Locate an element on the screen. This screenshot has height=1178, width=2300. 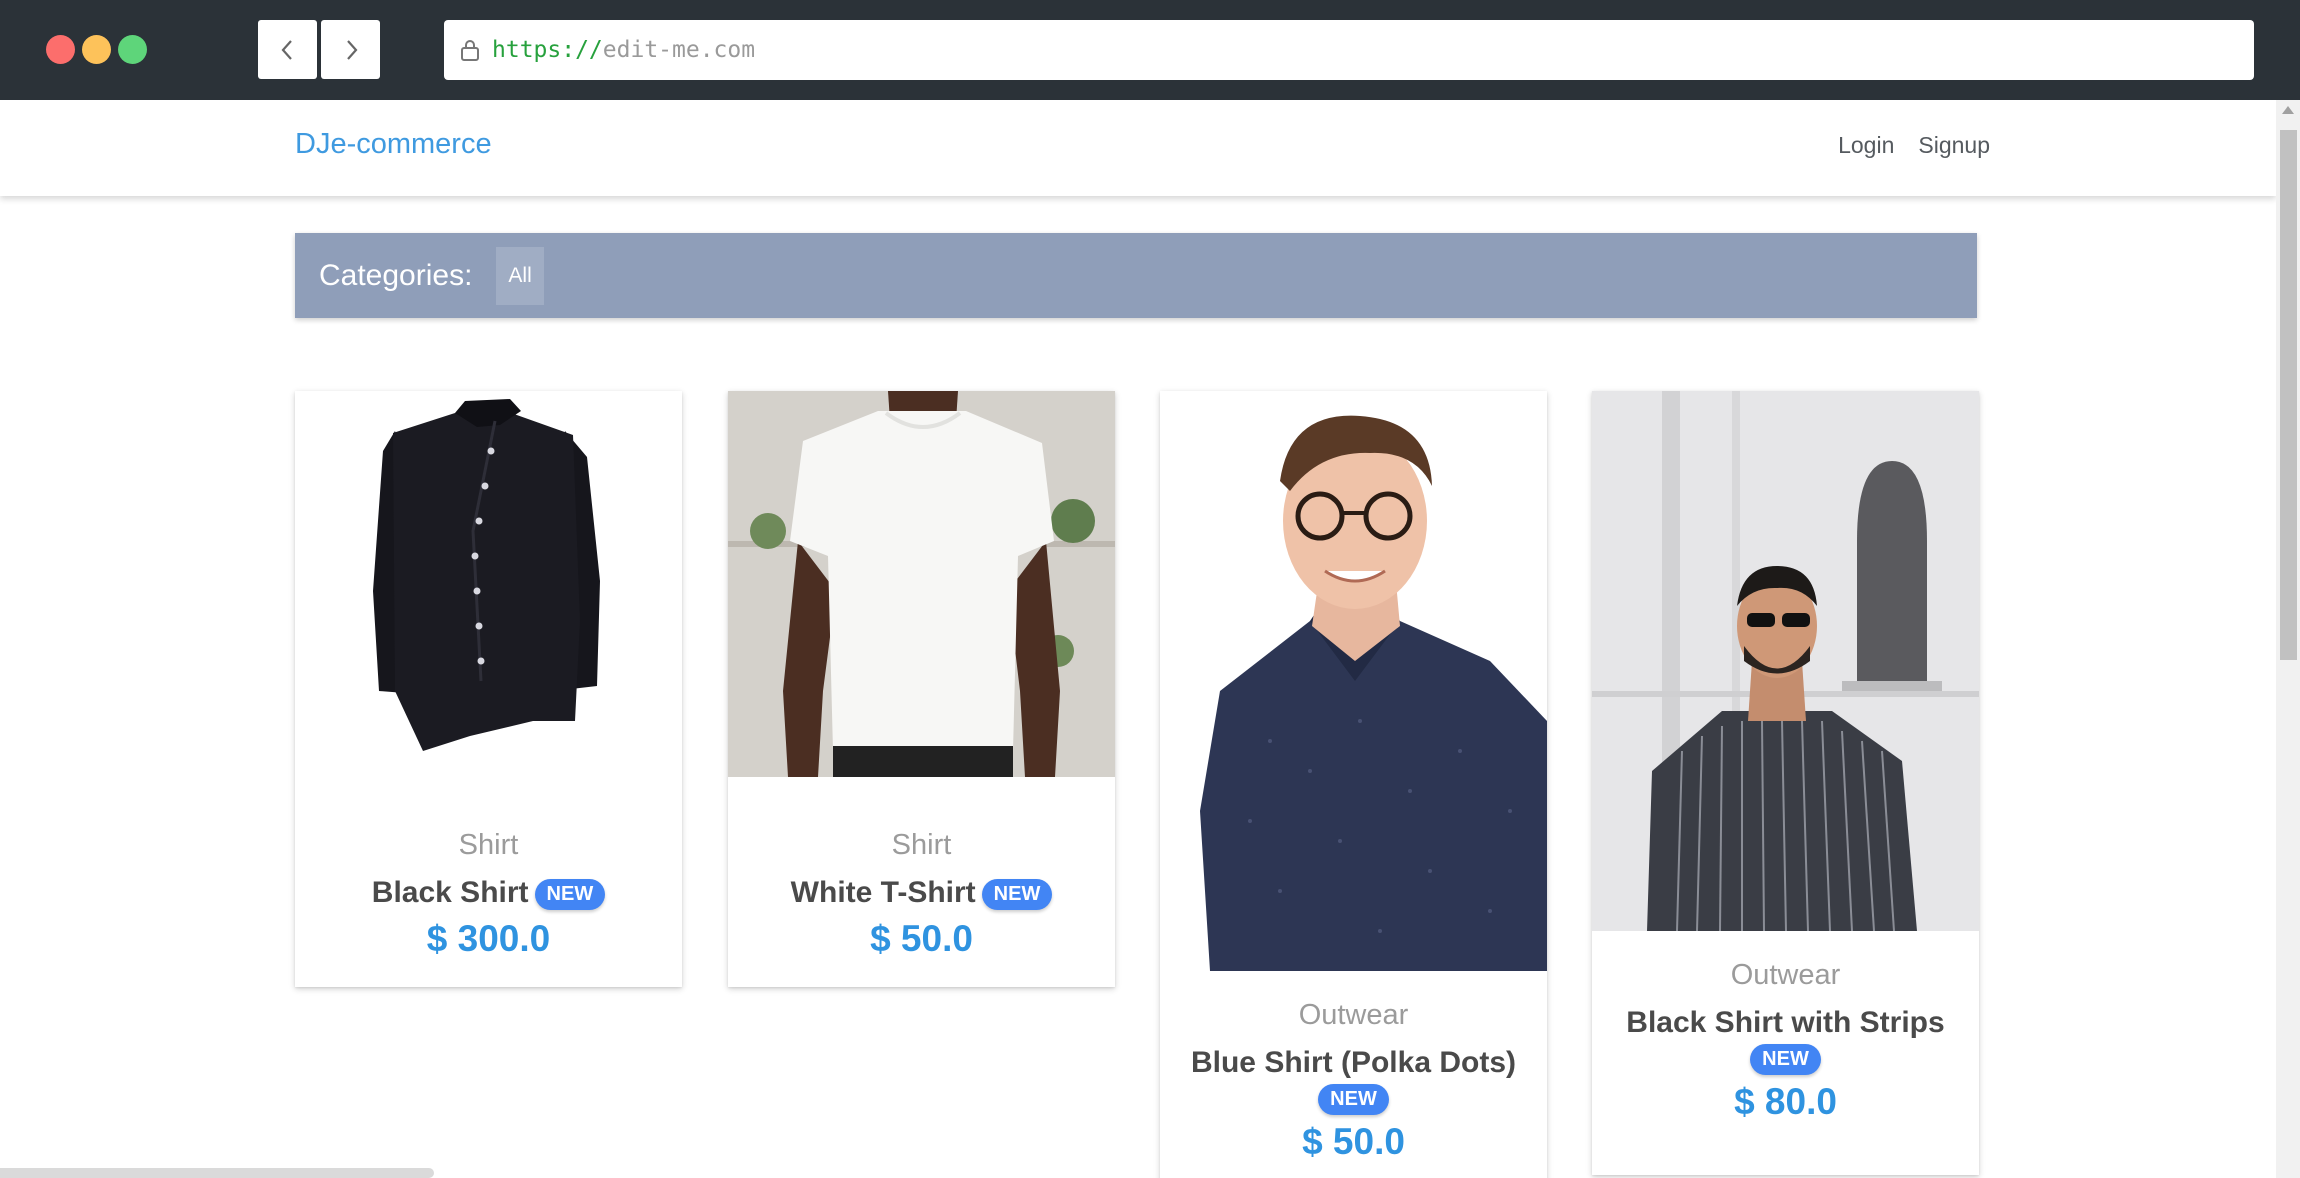
product-info: Shirt Black Shirt NEW $ 300.0 is located at coordinates (488, 894).